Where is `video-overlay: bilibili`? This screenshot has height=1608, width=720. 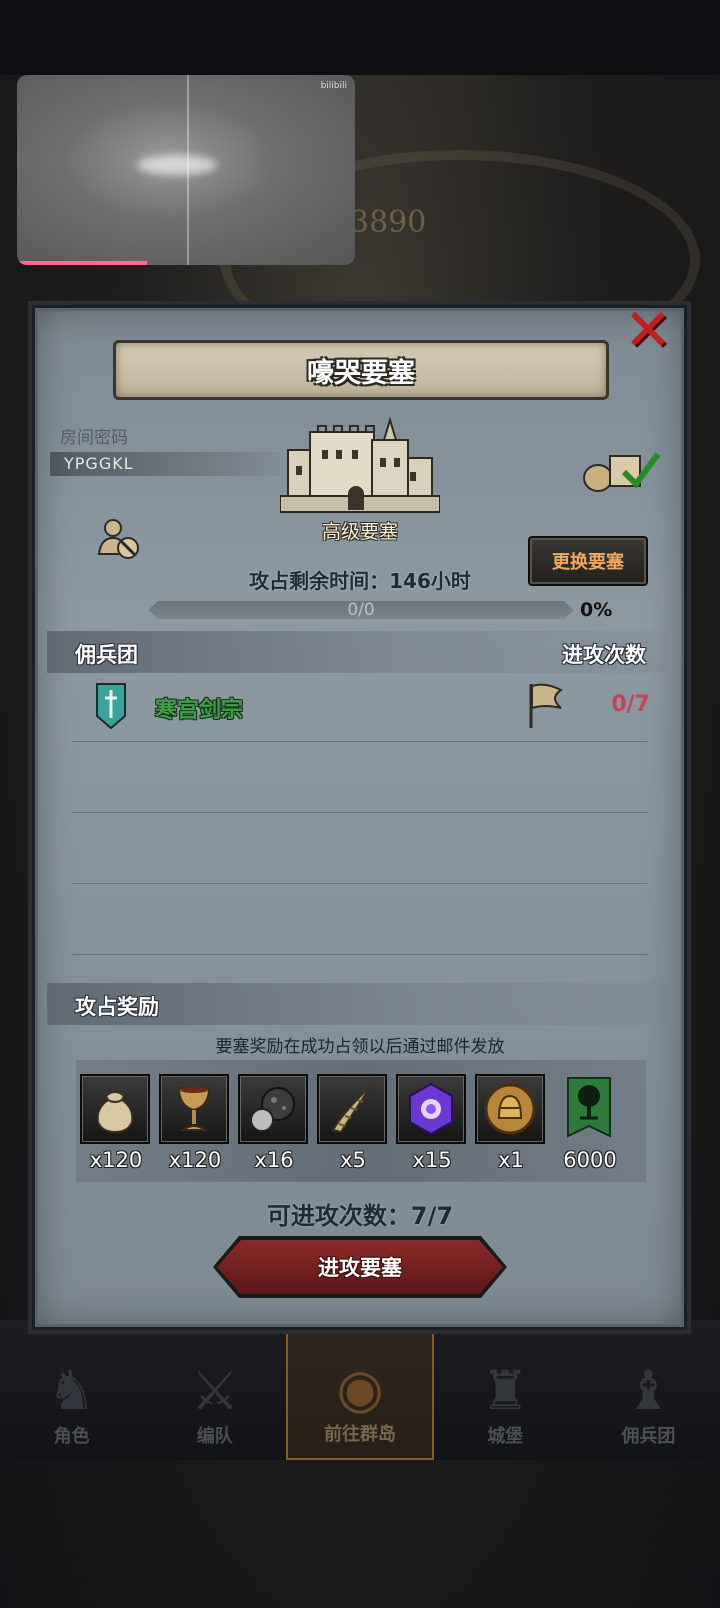
video-overlay: bilibili is located at coordinates (186, 170).